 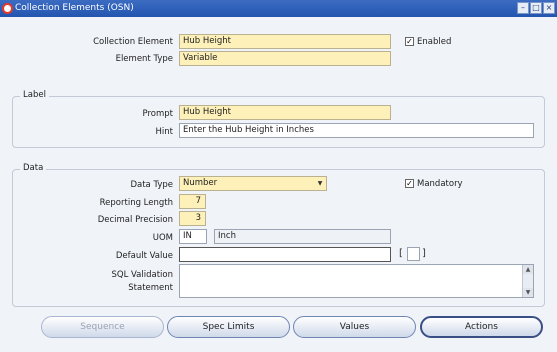 What do you see at coordinates (528, 292) in the screenshot?
I see `scroll-down-icon: ▼` at bounding box center [528, 292].